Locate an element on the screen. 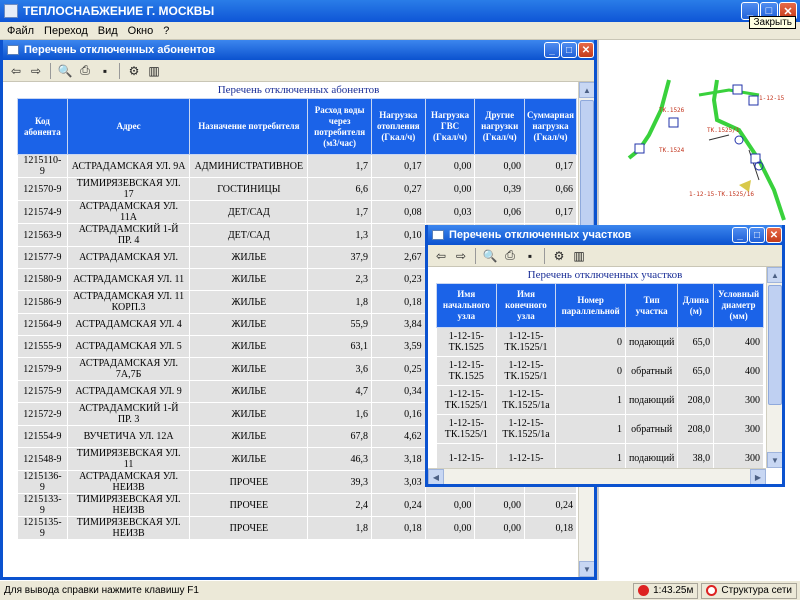  col-header: Нагрузка ГВС (Гкал/ч) is located at coordinates (450, 126).